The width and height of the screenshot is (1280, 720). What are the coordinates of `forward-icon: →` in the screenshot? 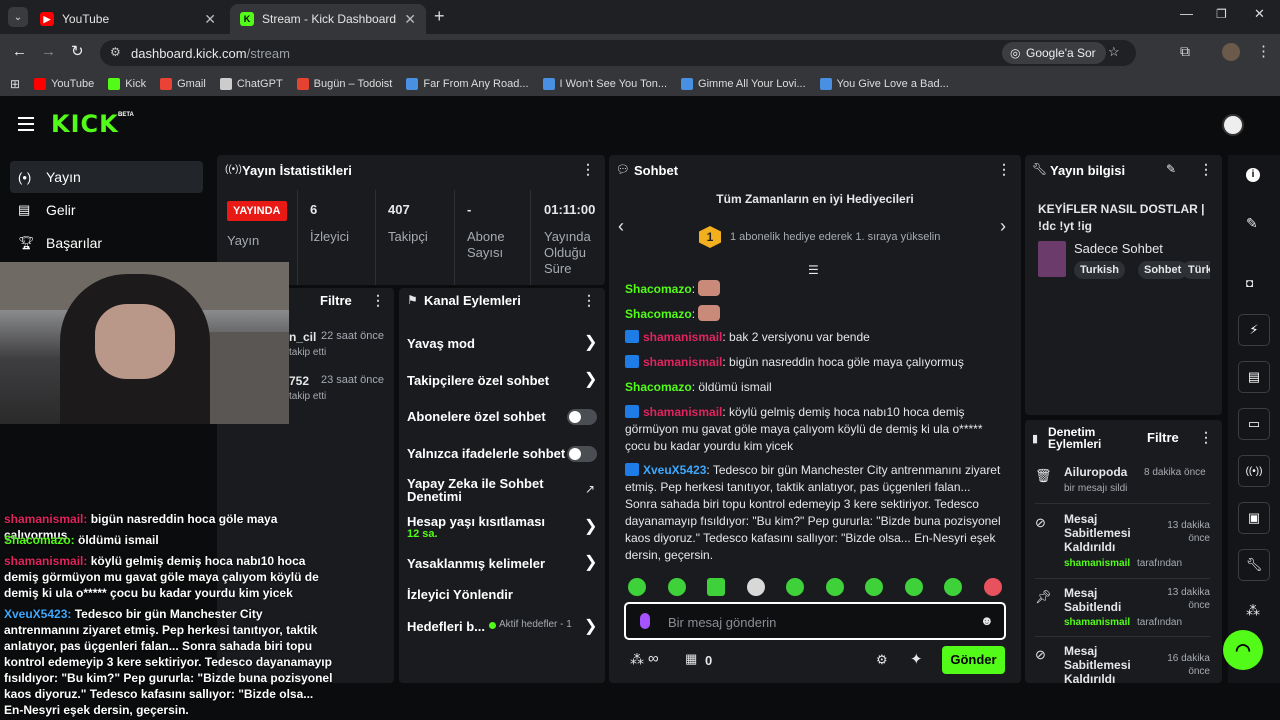 It's located at (48, 51).